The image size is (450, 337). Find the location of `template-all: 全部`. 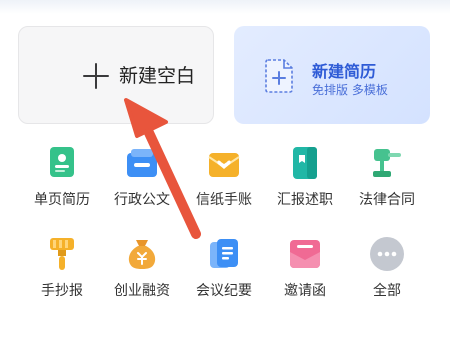

template-all: 全部 is located at coordinates (387, 270).